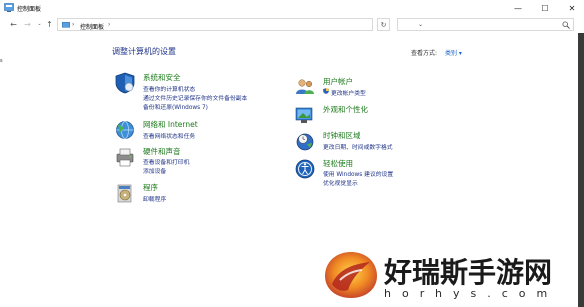  I want to click on view-by-dropdown: 类别 ▾, so click(453, 52).